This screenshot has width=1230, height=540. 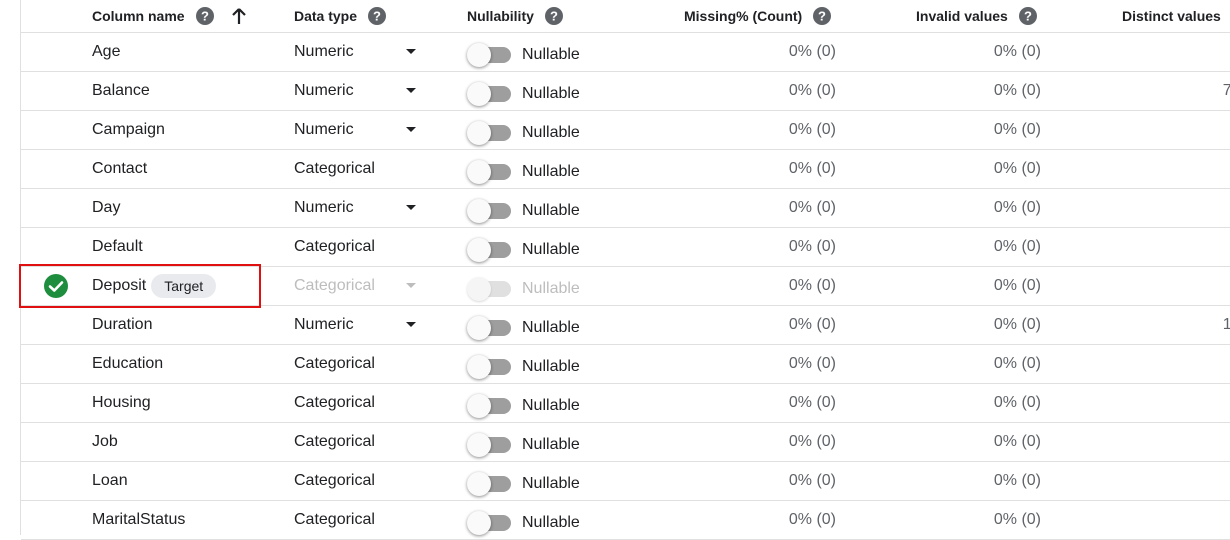 I want to click on distinct-value: 7,1, so click(x=1226, y=90).